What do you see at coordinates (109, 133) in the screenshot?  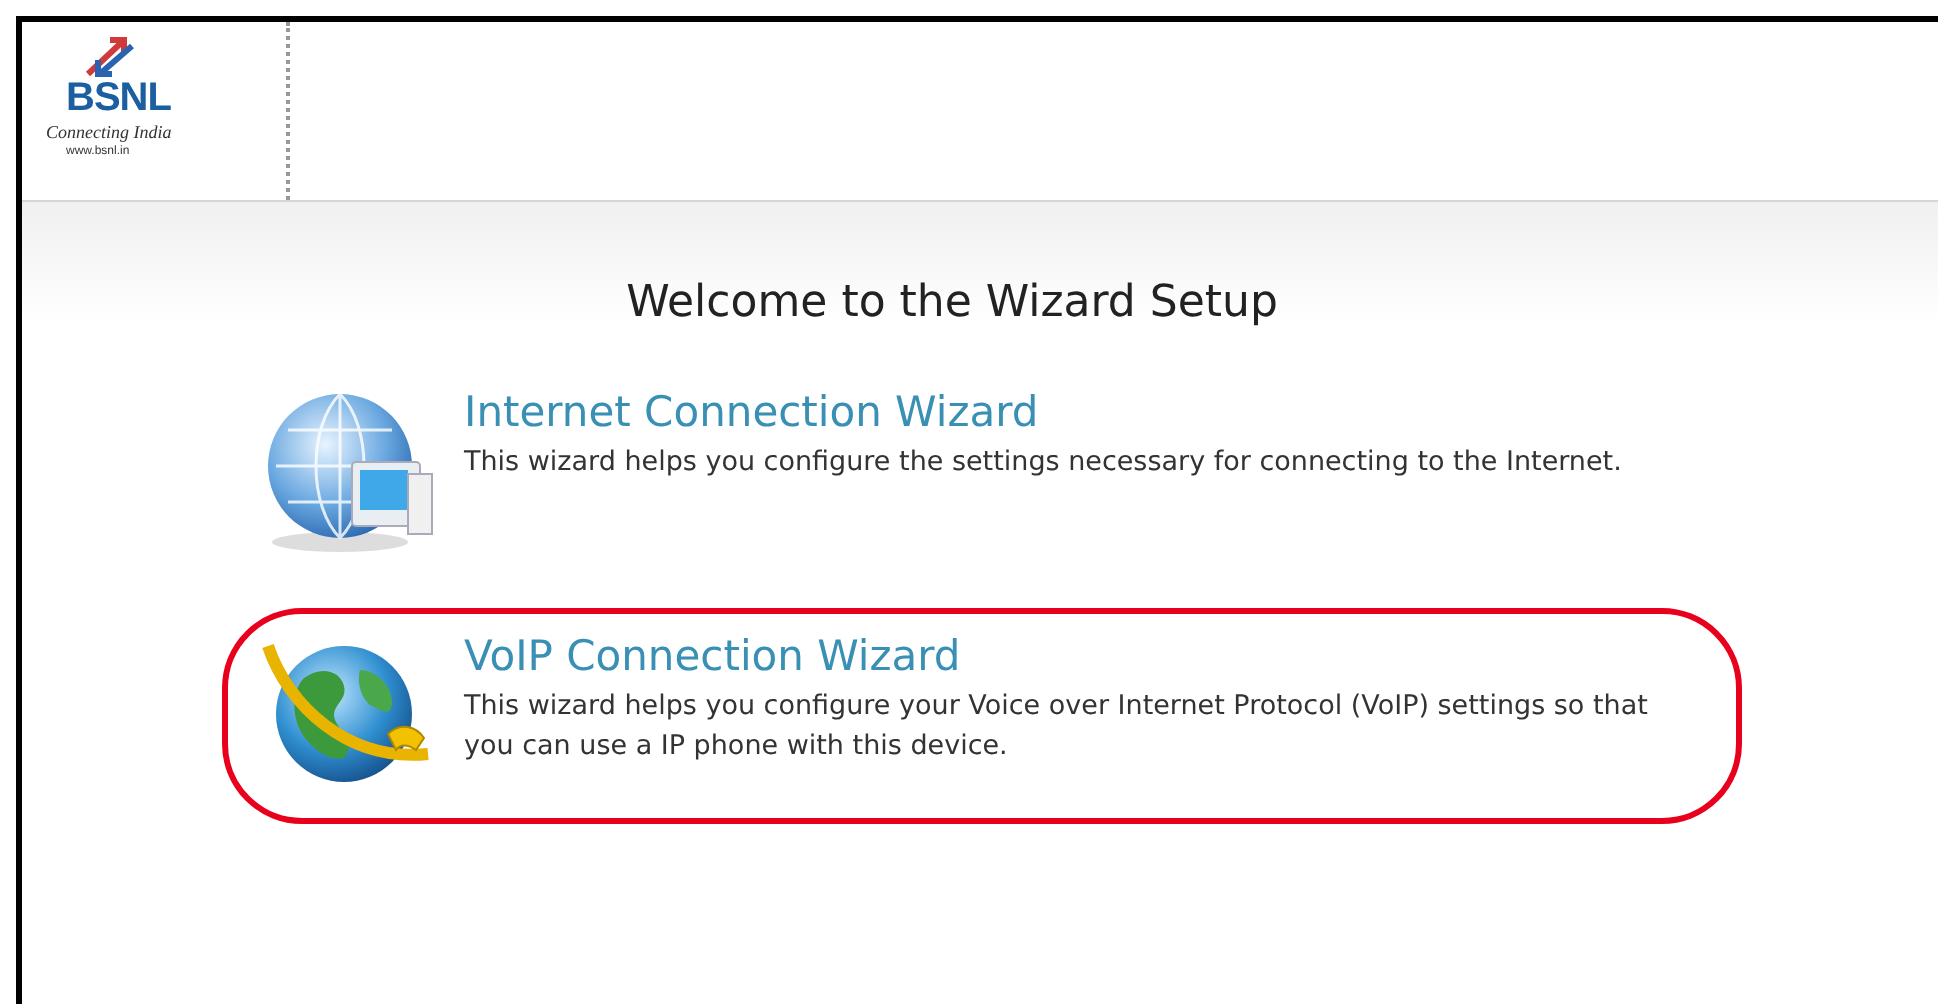 I see `logo-tagline: Connecting India` at bounding box center [109, 133].